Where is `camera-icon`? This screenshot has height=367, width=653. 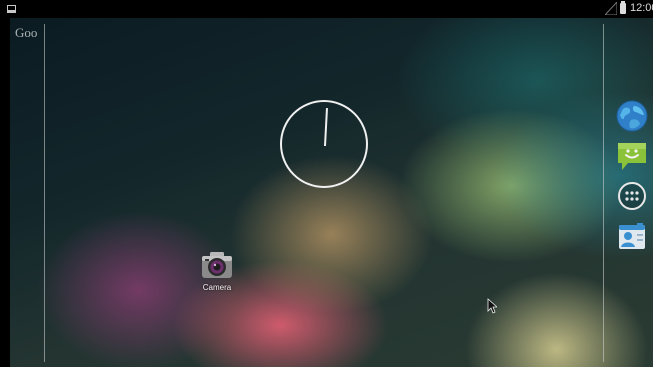
camera-icon is located at coordinates (217, 265).